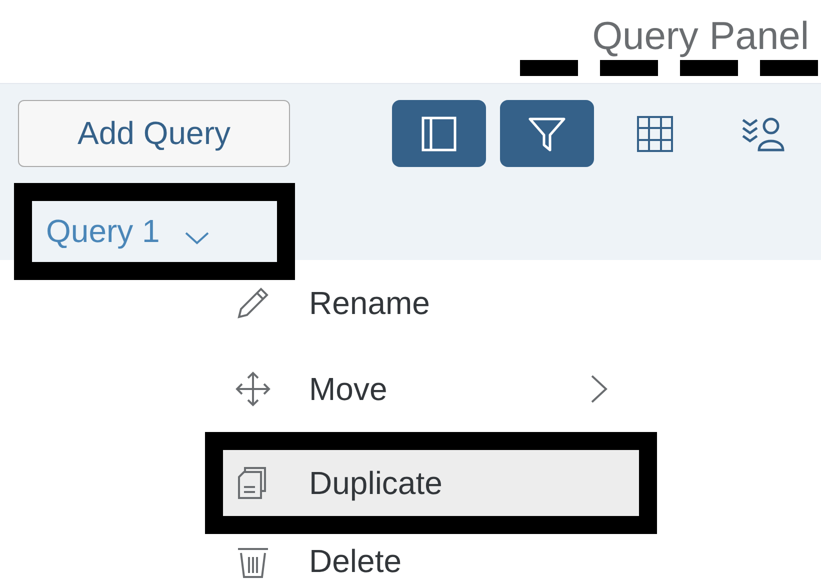 The width and height of the screenshot is (821, 584). Describe the element at coordinates (431, 483) in the screenshot. I see `menu-item: Duplicate` at that location.